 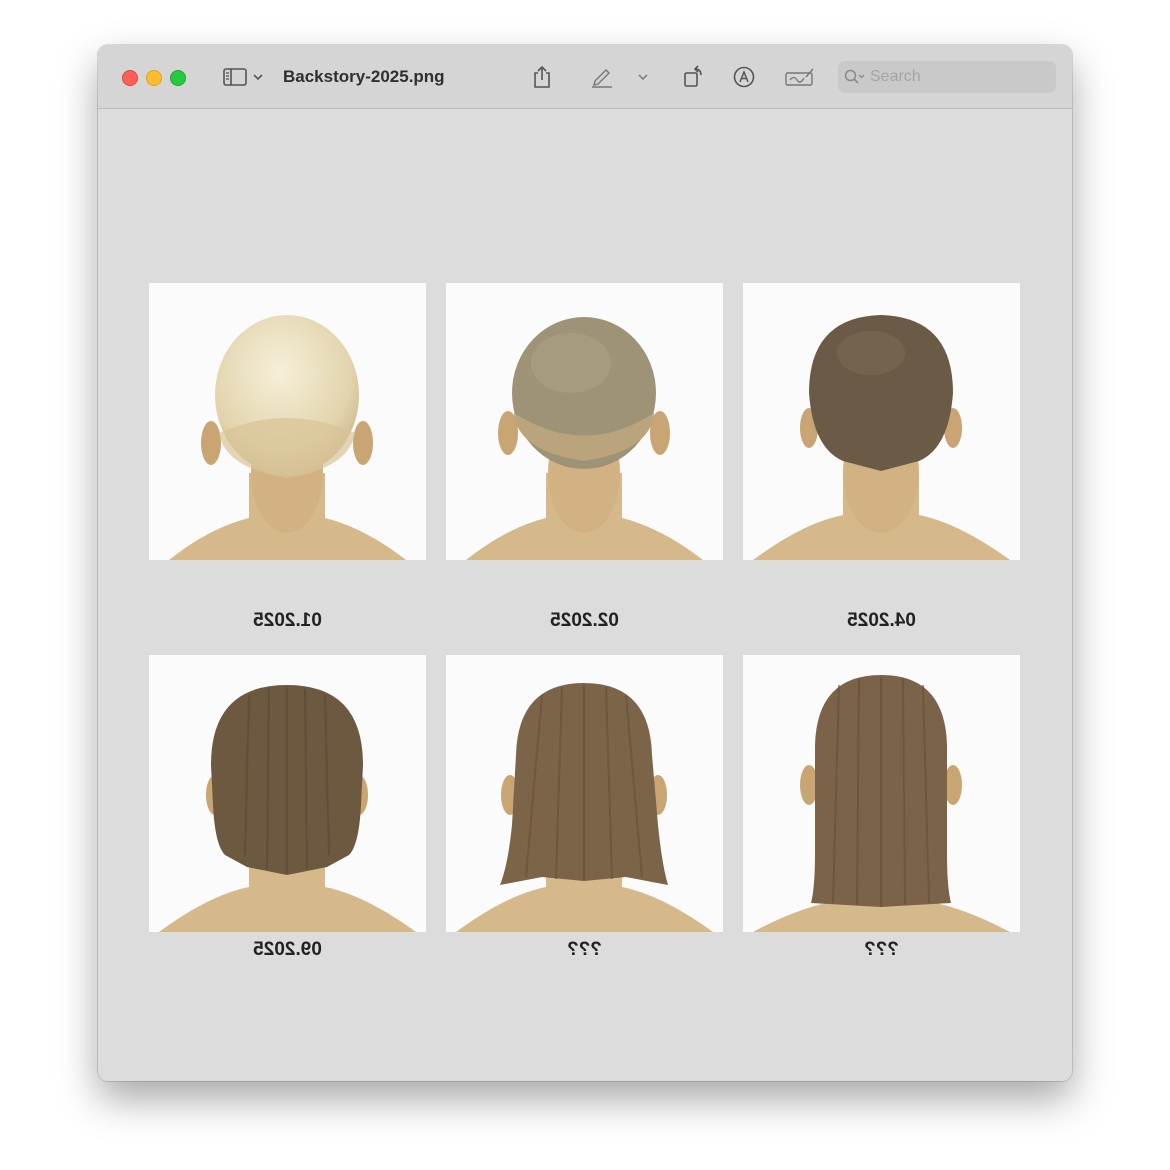 I want to click on document-title: Backstory-2025.png, so click(x=364, y=76).